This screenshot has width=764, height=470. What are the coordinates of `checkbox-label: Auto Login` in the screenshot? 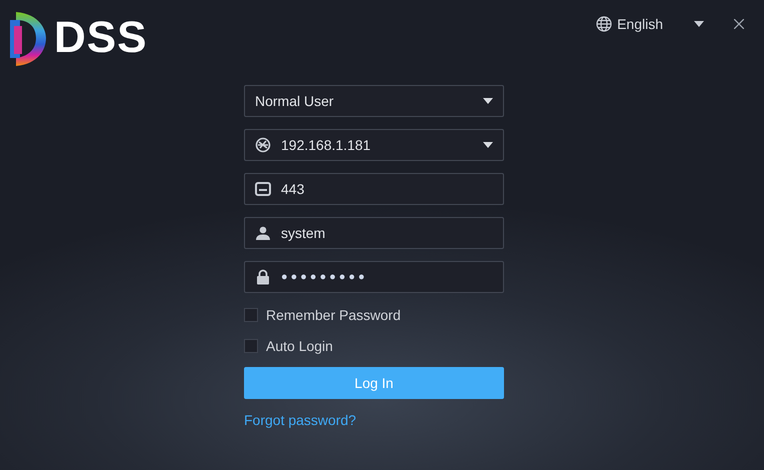 It's located at (299, 346).